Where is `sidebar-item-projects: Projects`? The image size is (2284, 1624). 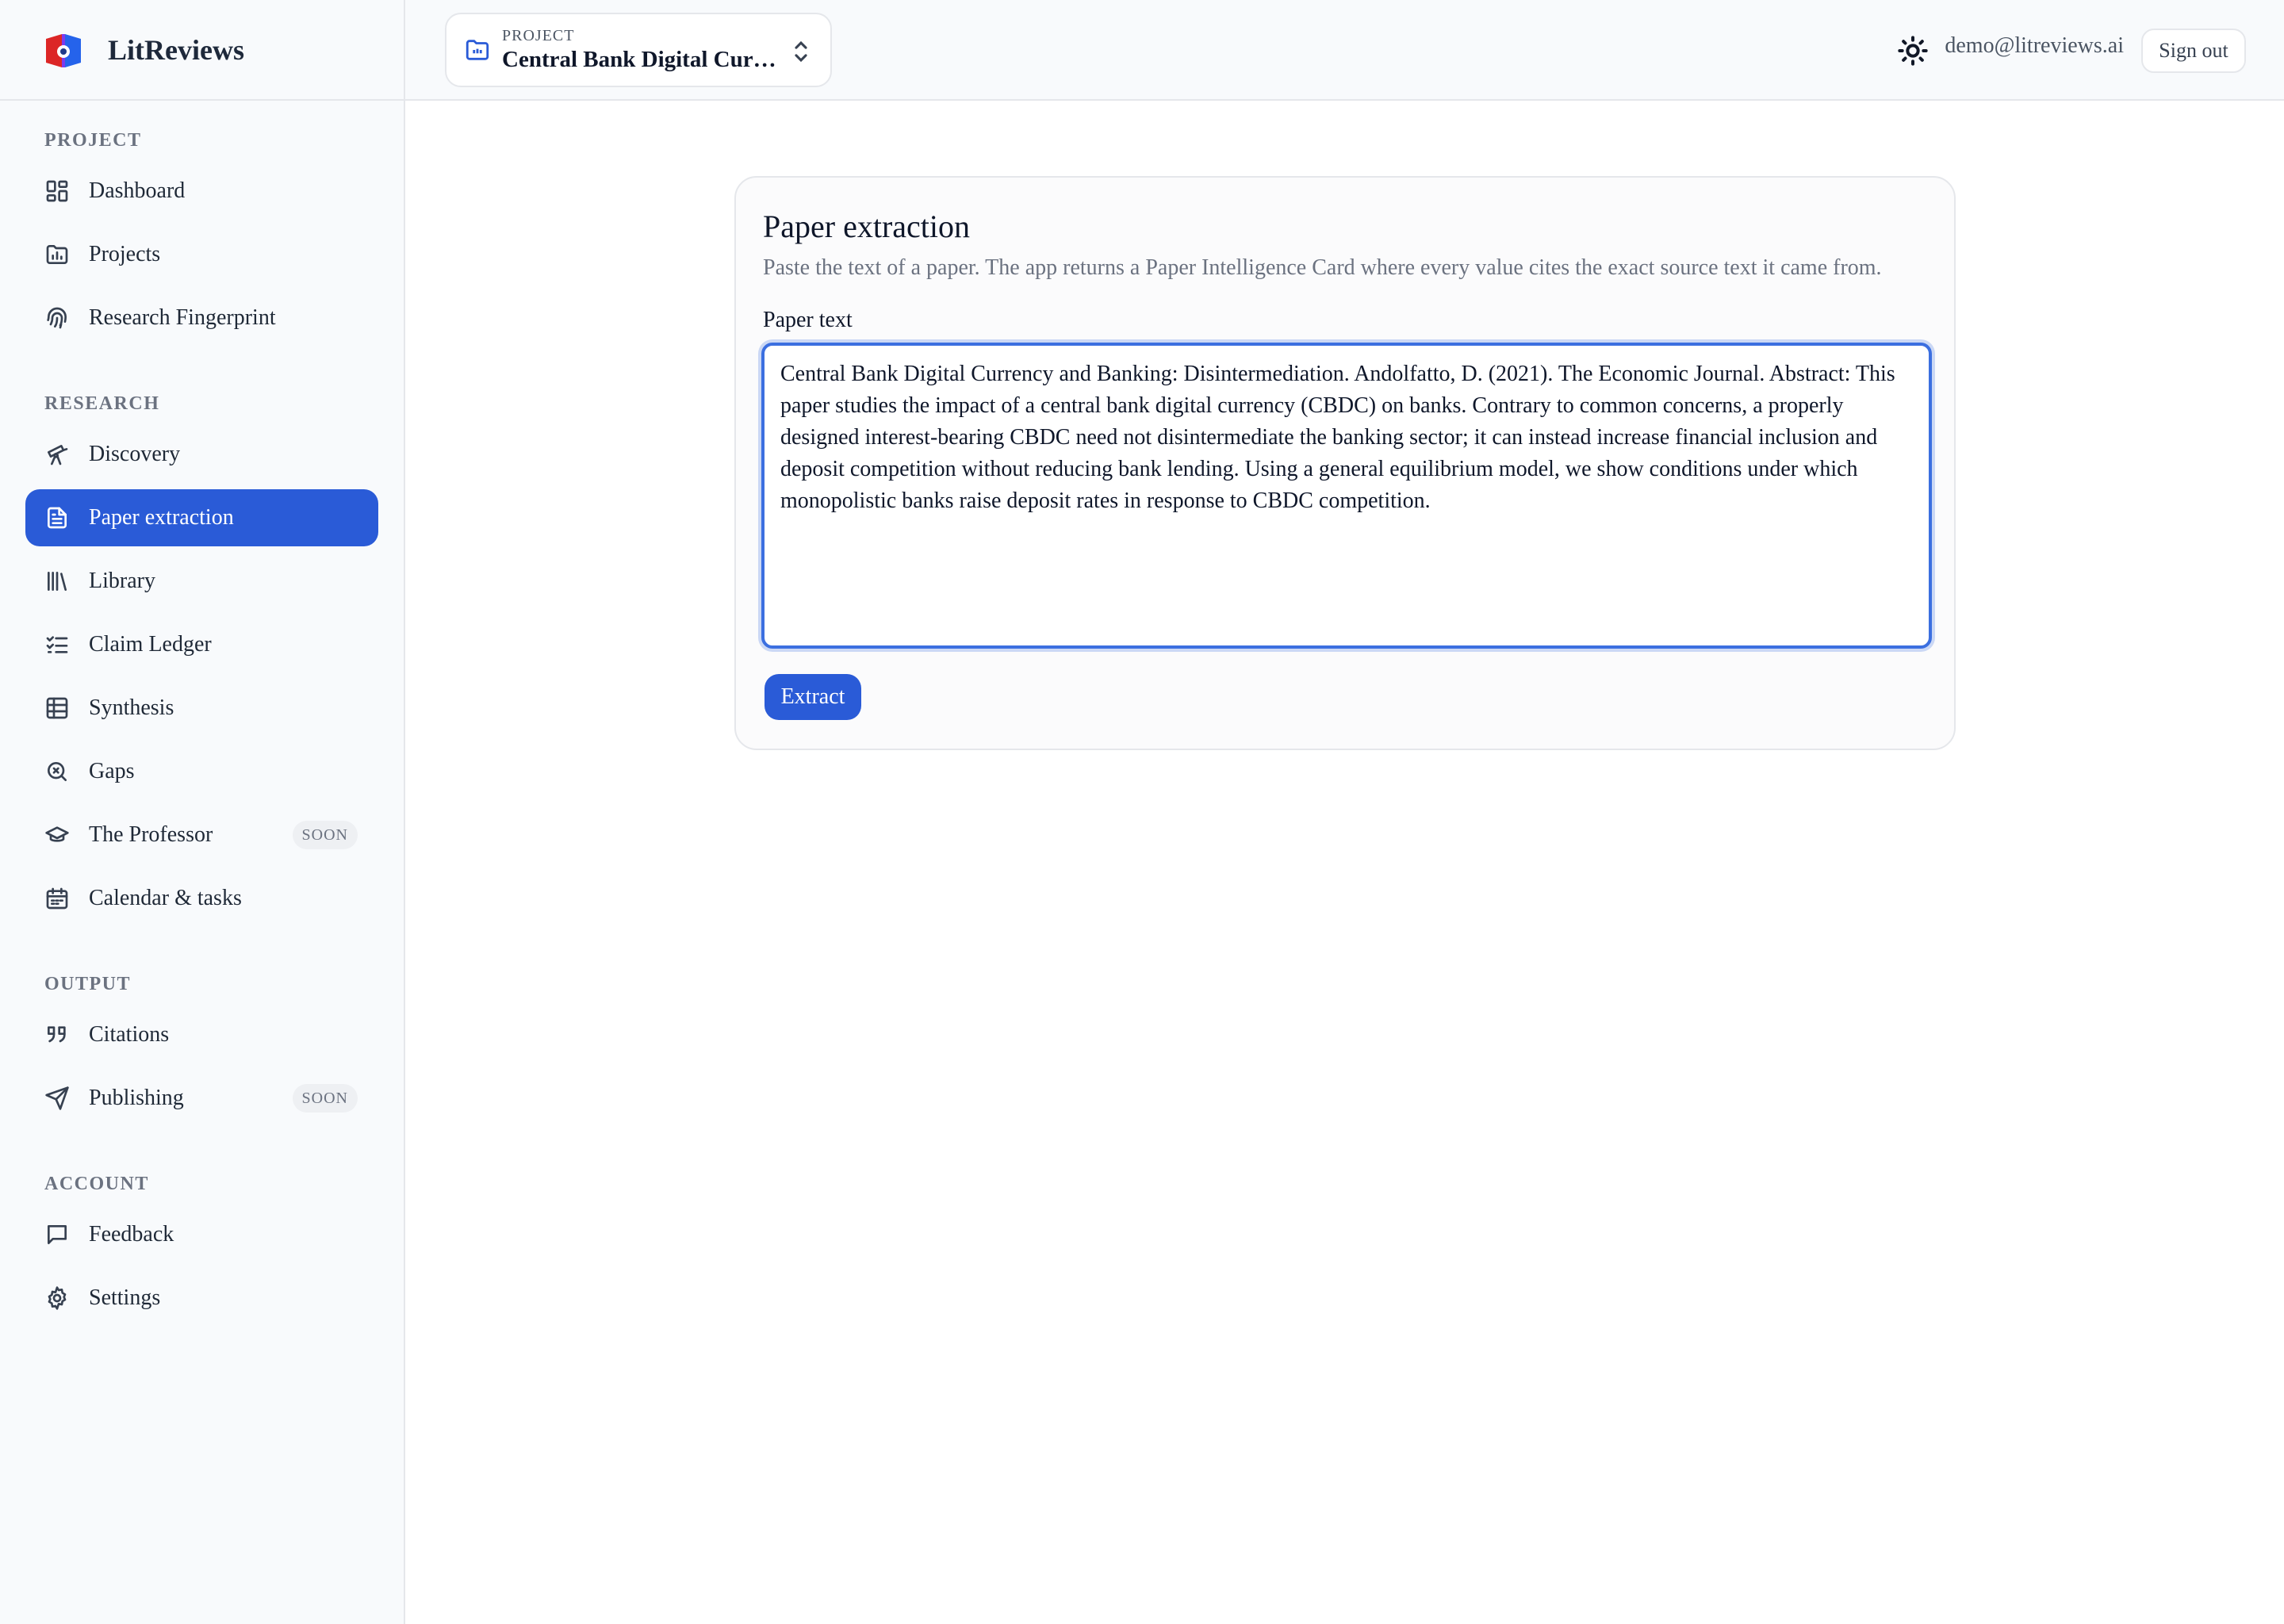
sidebar-item-projects: Projects is located at coordinates (201, 255).